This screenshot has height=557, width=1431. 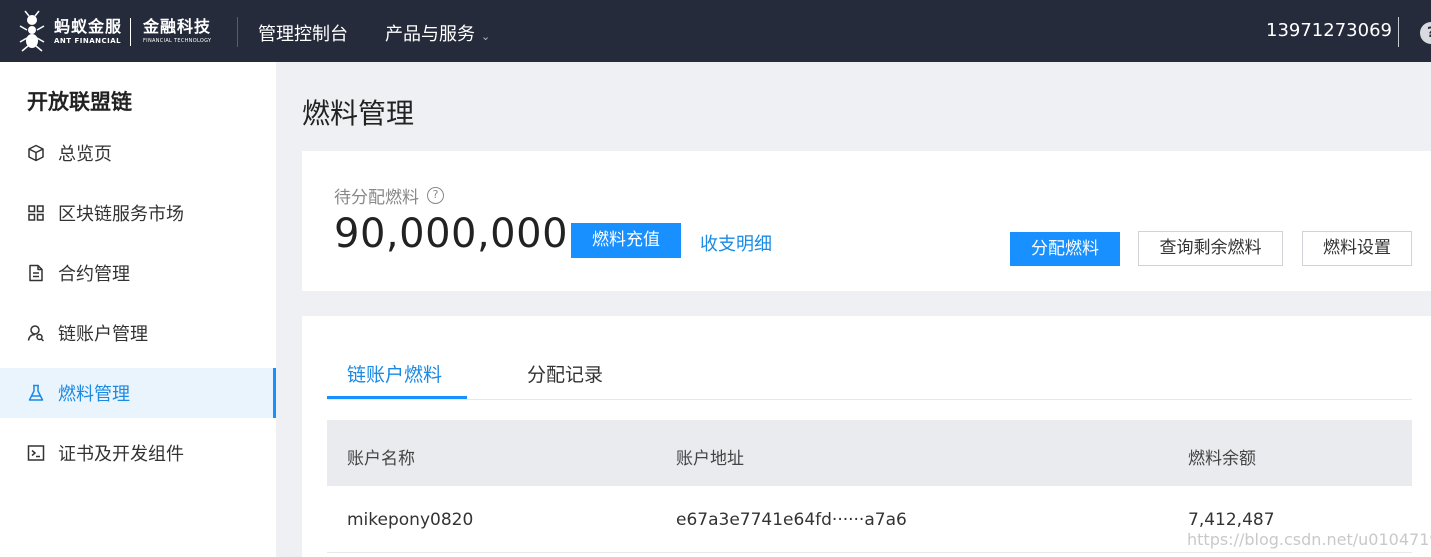 I want to click on cell-account-name: mikepony0820, so click(x=410, y=520).